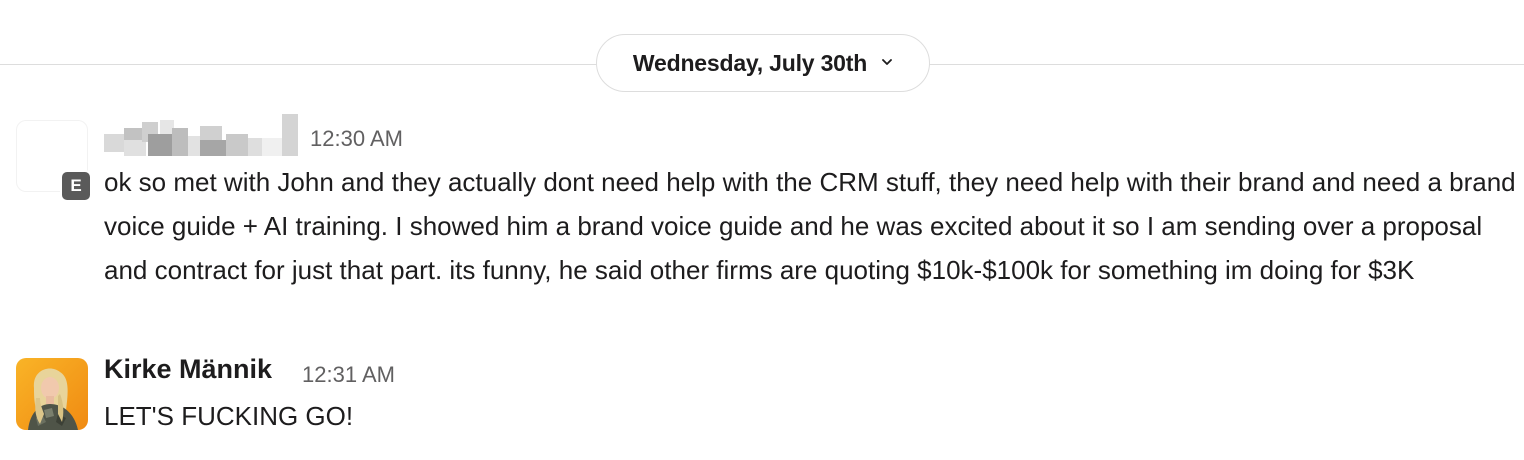  I want to click on message-timestamp: 12:30 AM, so click(356, 139).